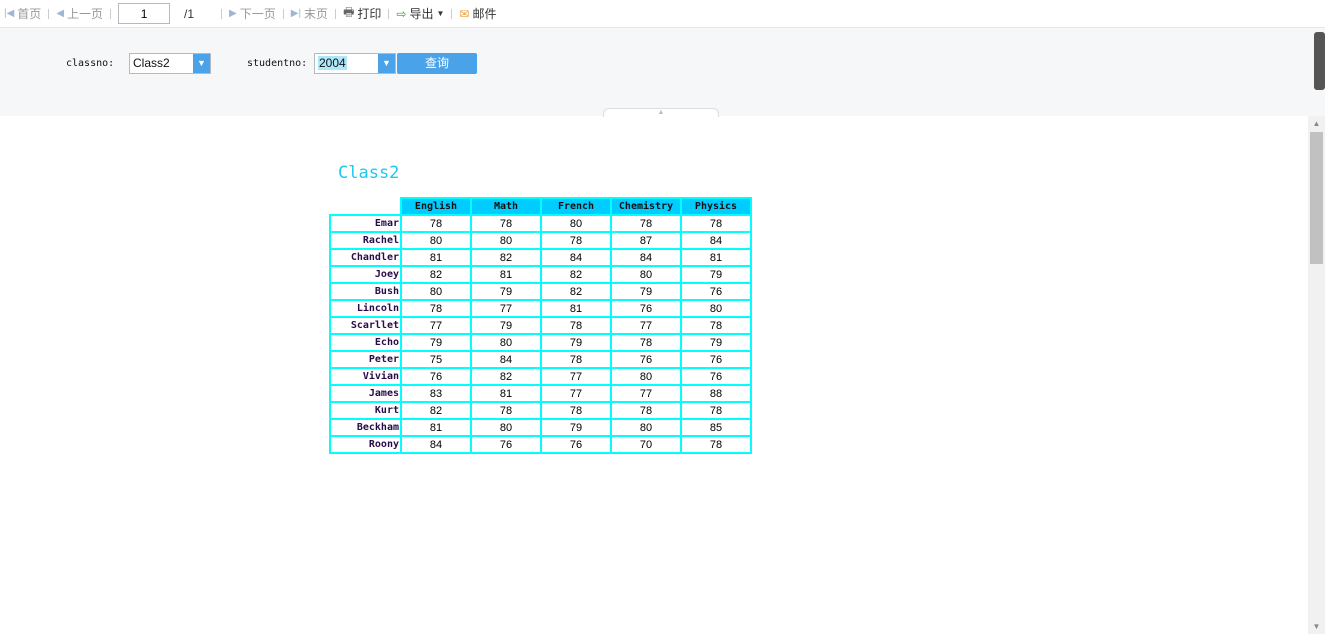 This screenshot has height=634, width=1325. I want to click on classno-value: Class2, so click(151, 63).